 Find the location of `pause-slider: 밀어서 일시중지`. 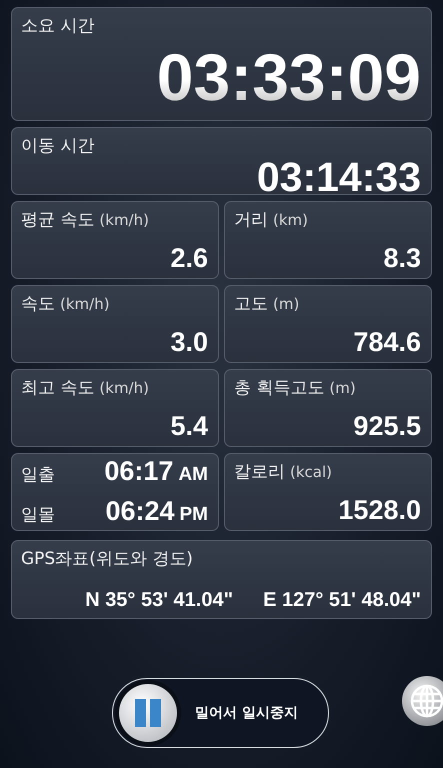

pause-slider: 밀어서 일시중지 is located at coordinates (220, 713).